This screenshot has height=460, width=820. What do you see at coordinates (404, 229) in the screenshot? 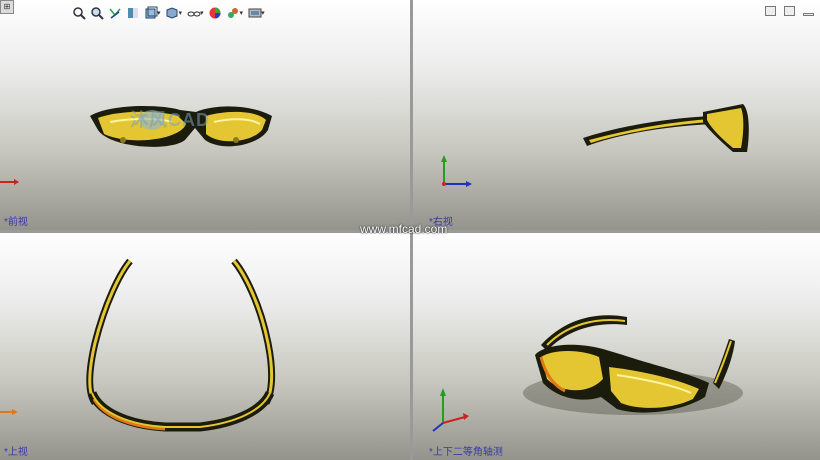
I see `watermark-url: www.mfcad.com` at bounding box center [404, 229].